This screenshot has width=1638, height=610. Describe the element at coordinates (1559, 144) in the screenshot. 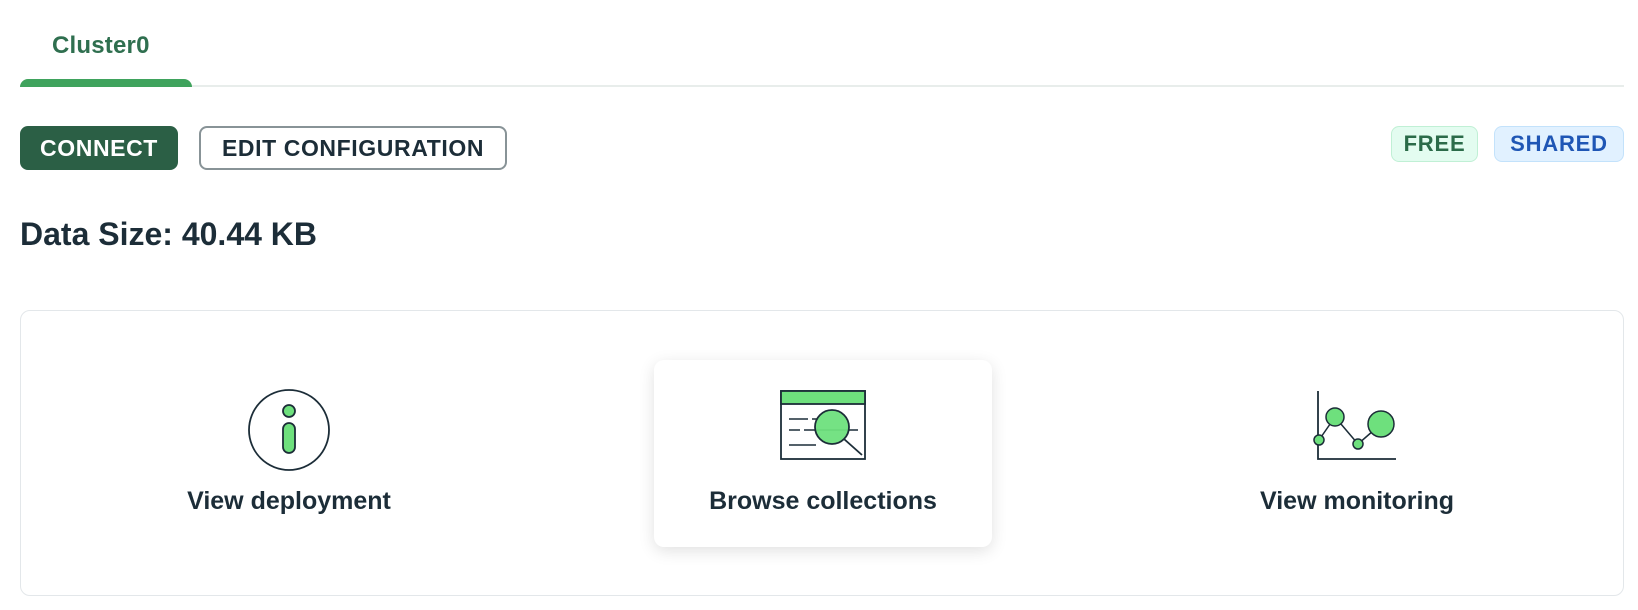

I see `shared-tier-badge: SHARED` at that location.